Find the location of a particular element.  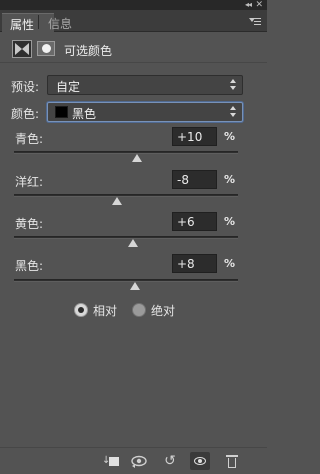

black-percent-unit: % is located at coordinates (230, 263).